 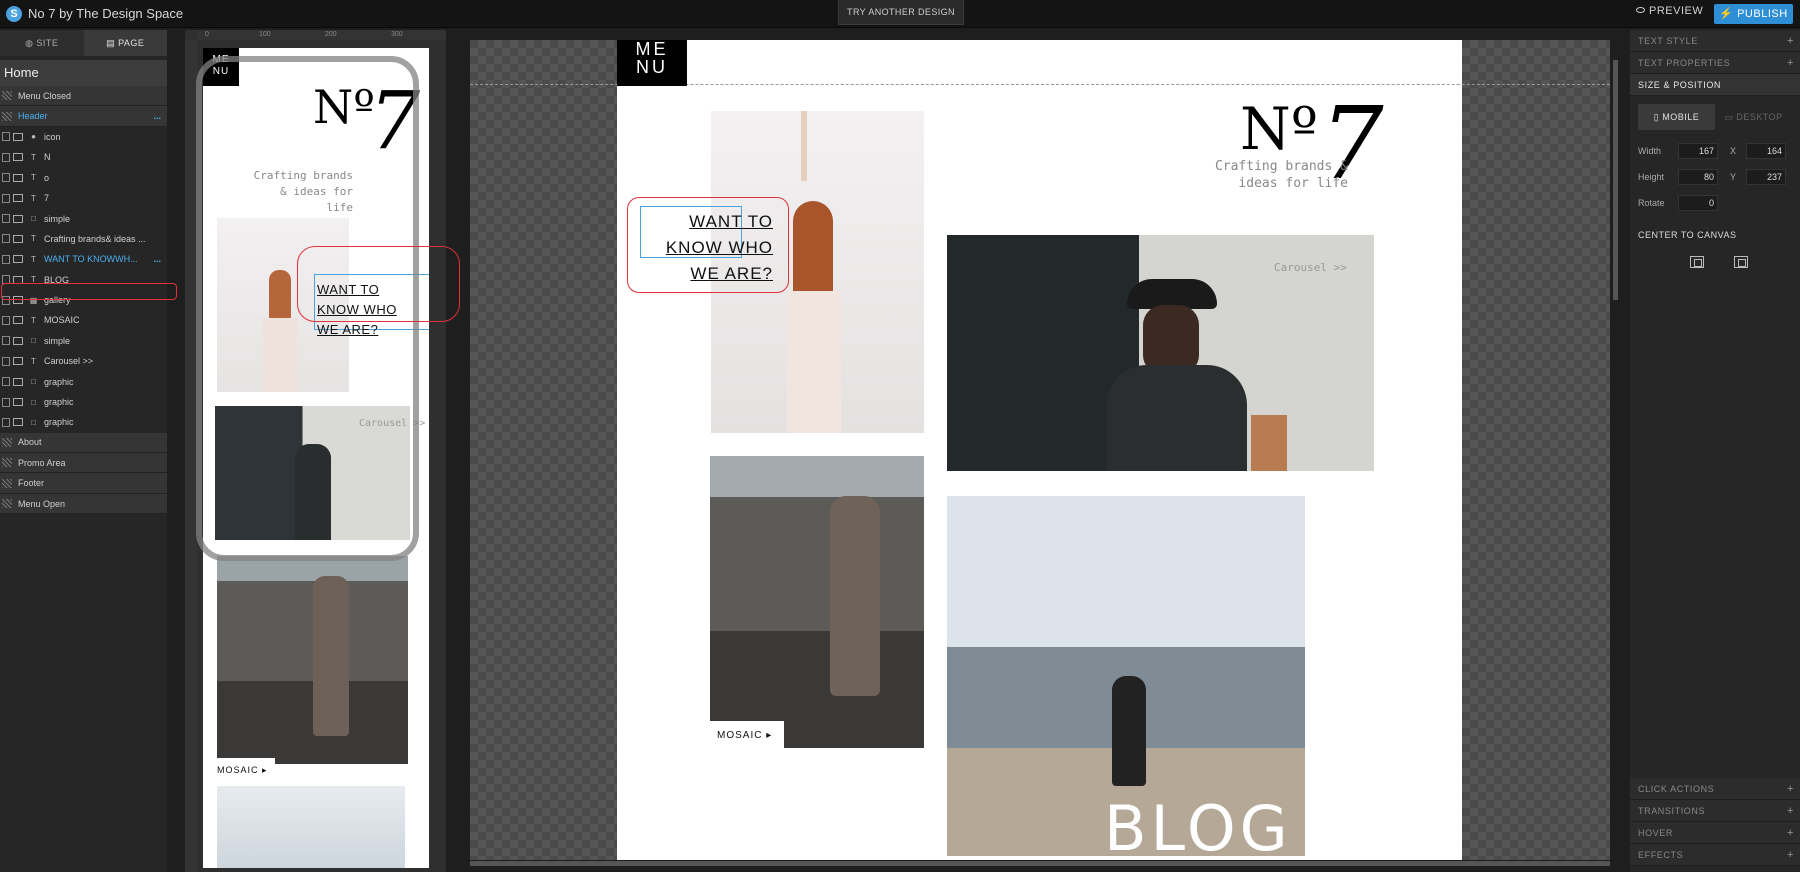 I want to click on layer-item: T MOSAIC, so click(x=83, y=320).